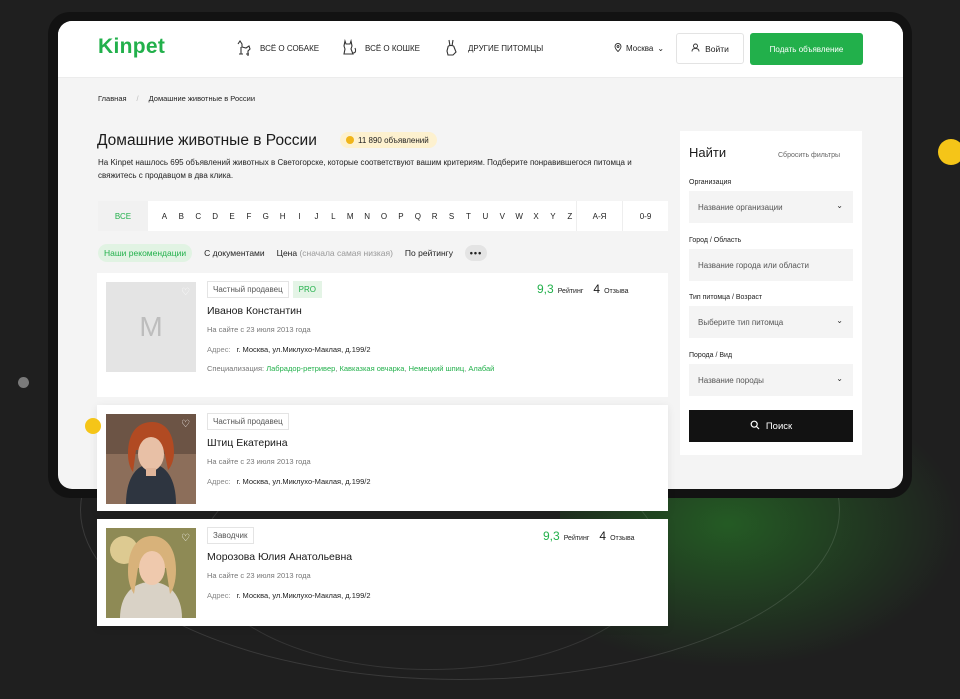 The image size is (960, 699). Describe the element at coordinates (599, 216) in the screenshot. I see `alphabet-cyrillic: А-Я` at that location.